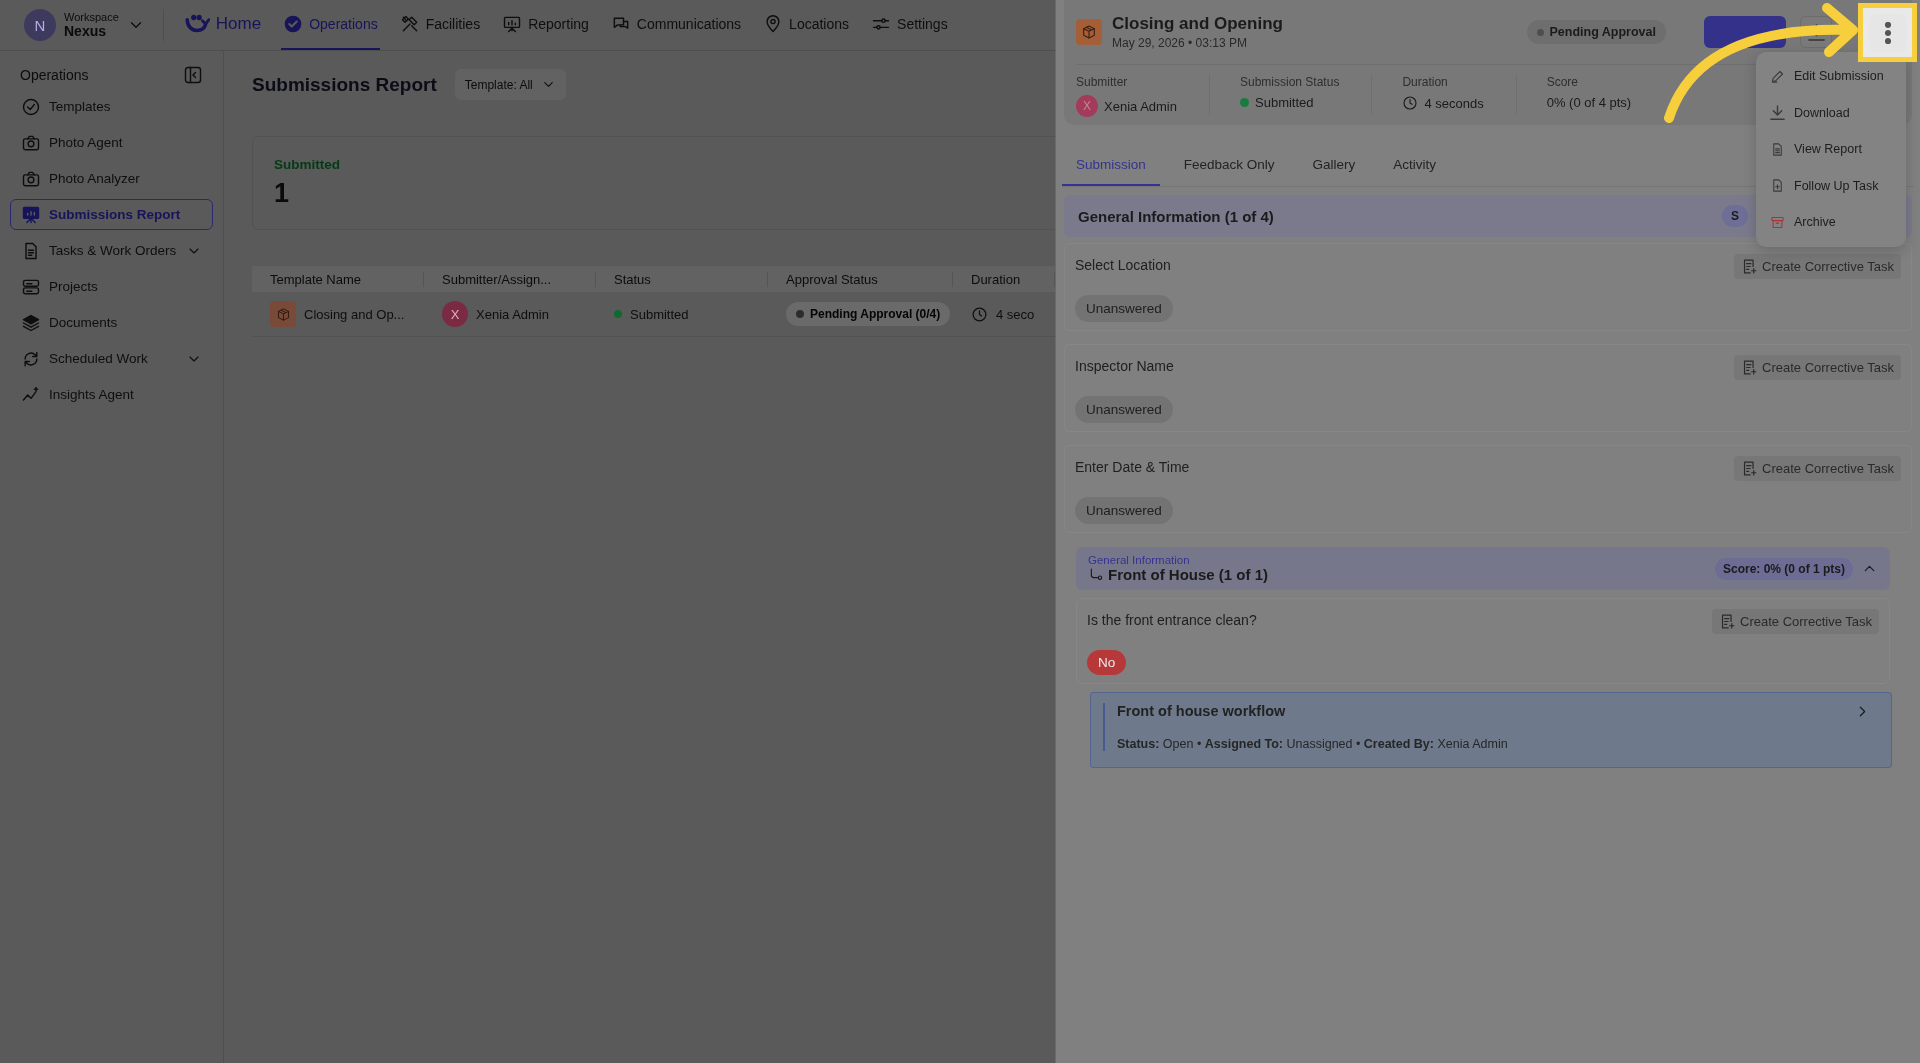 The image size is (1920, 1063). What do you see at coordinates (307, 164) in the screenshot?
I see `stat-label: Submitted` at bounding box center [307, 164].